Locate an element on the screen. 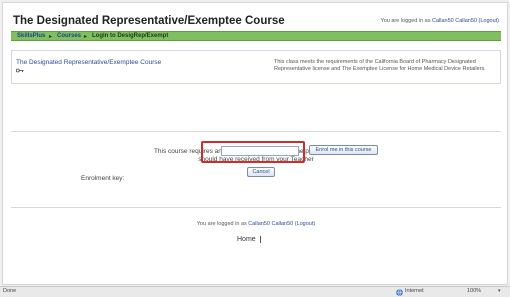  login-prefix: You are logged in as is located at coordinates (406, 21).